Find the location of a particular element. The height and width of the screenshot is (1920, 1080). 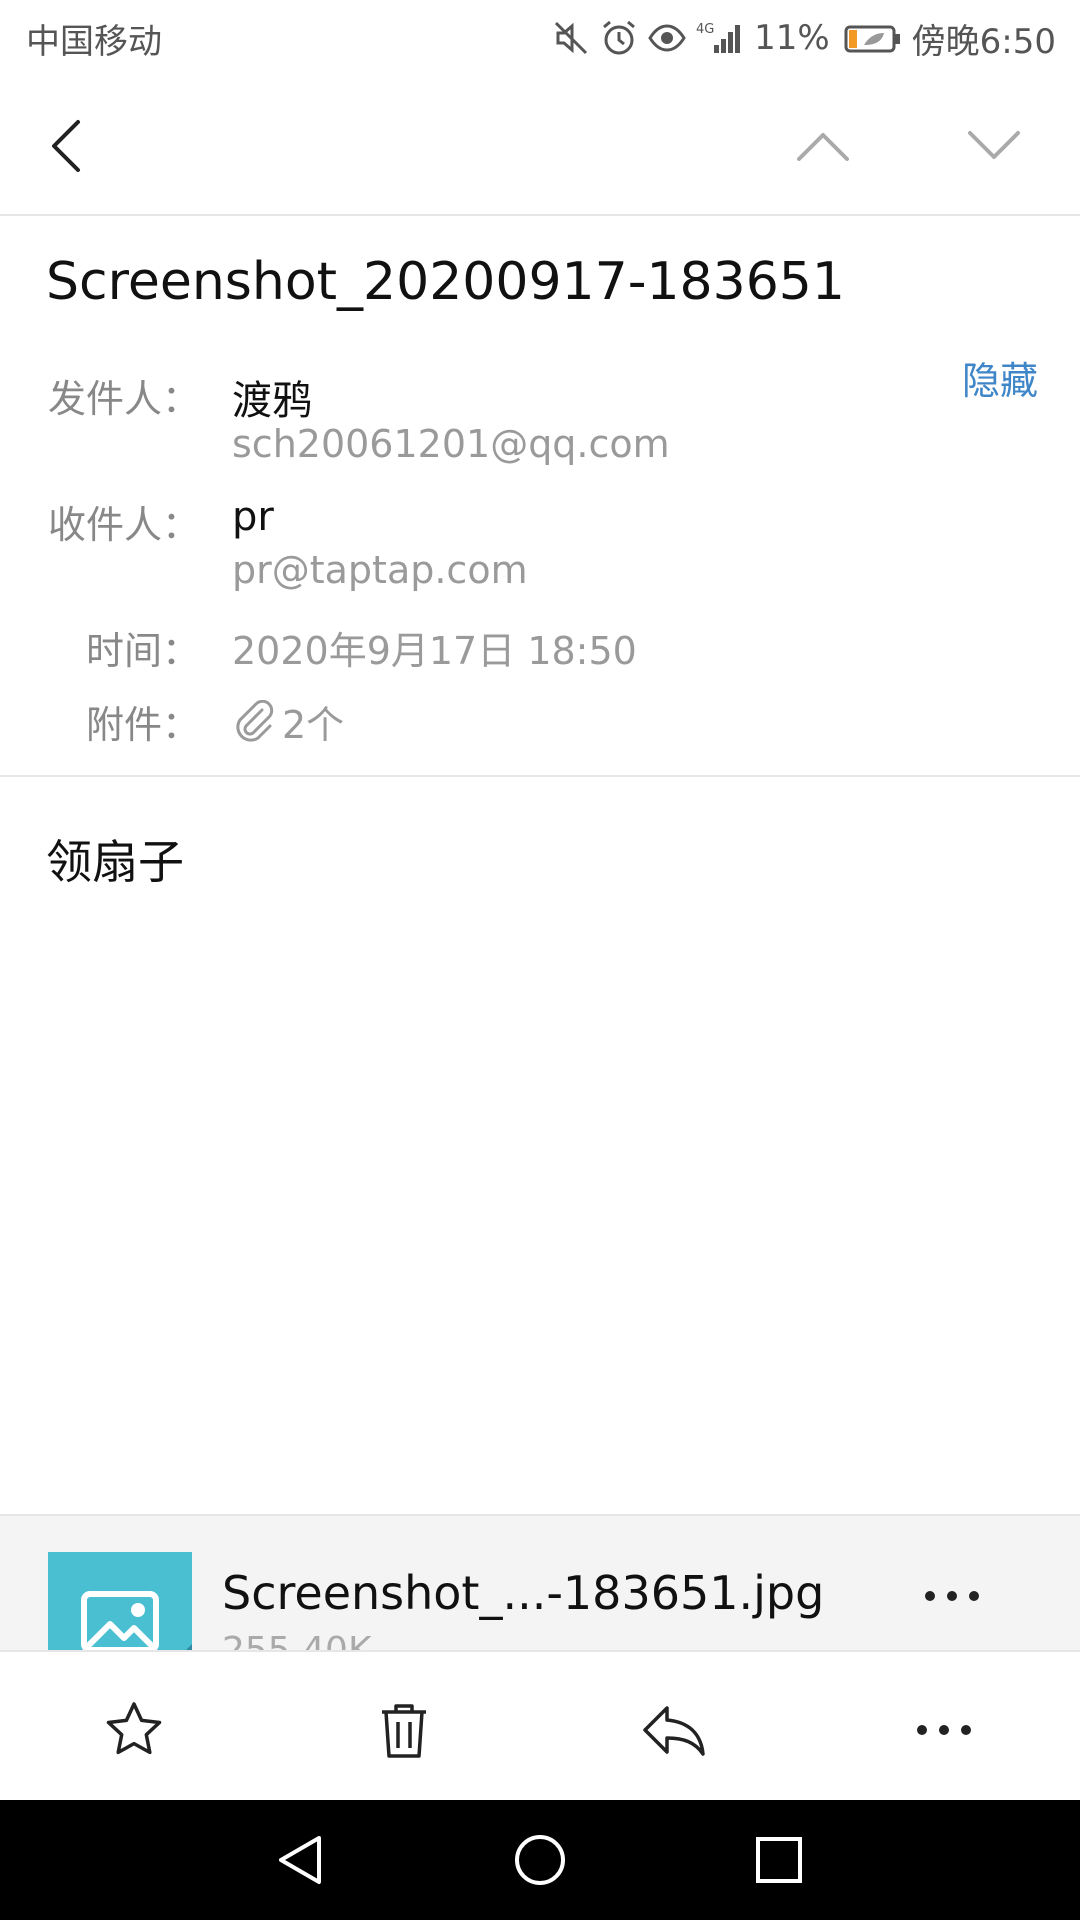

bottom-toolbar is located at coordinates (540, 1726).